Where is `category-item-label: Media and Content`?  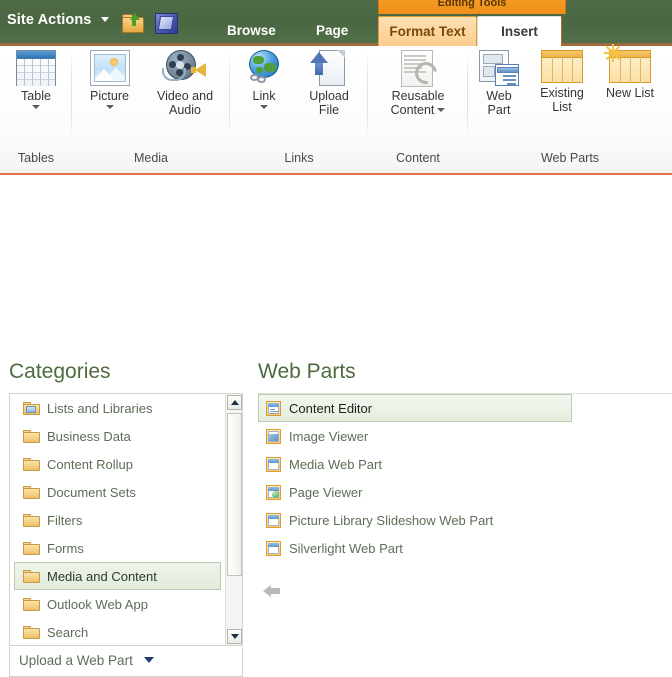 category-item-label: Media and Content is located at coordinates (102, 576).